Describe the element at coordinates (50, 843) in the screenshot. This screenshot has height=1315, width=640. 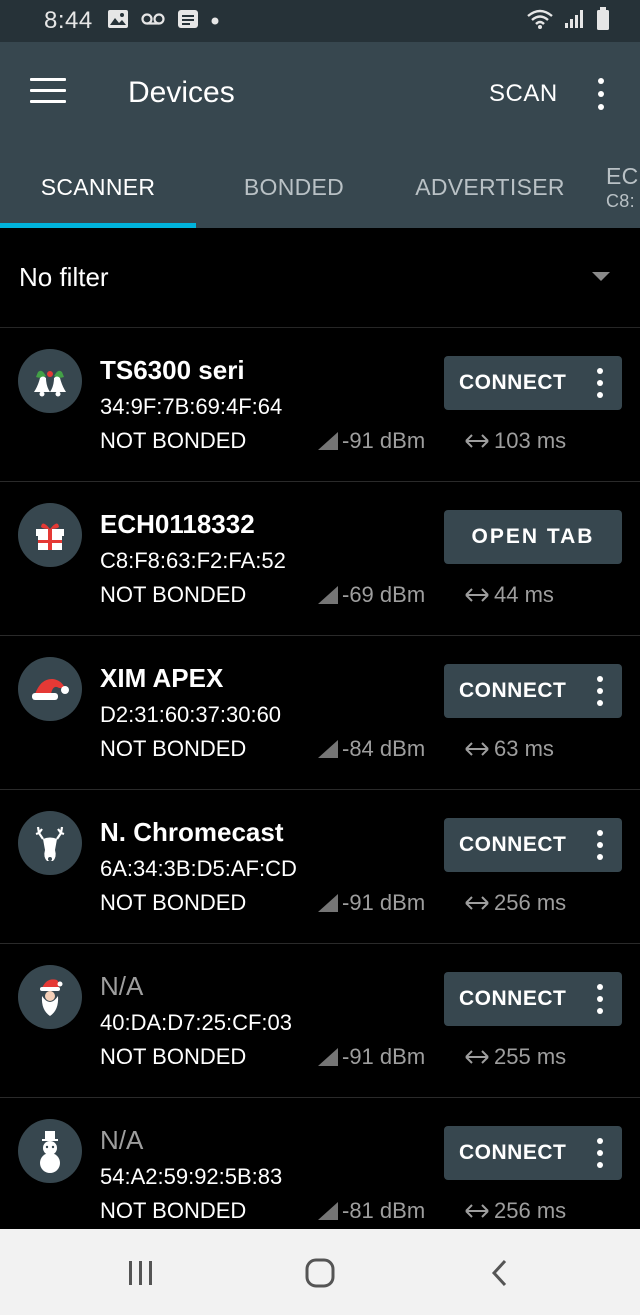
I see `reindeer-icon` at that location.